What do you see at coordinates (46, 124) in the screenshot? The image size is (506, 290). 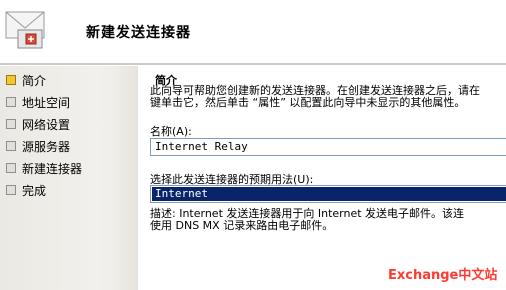 I see `step-label: 网络设置` at bounding box center [46, 124].